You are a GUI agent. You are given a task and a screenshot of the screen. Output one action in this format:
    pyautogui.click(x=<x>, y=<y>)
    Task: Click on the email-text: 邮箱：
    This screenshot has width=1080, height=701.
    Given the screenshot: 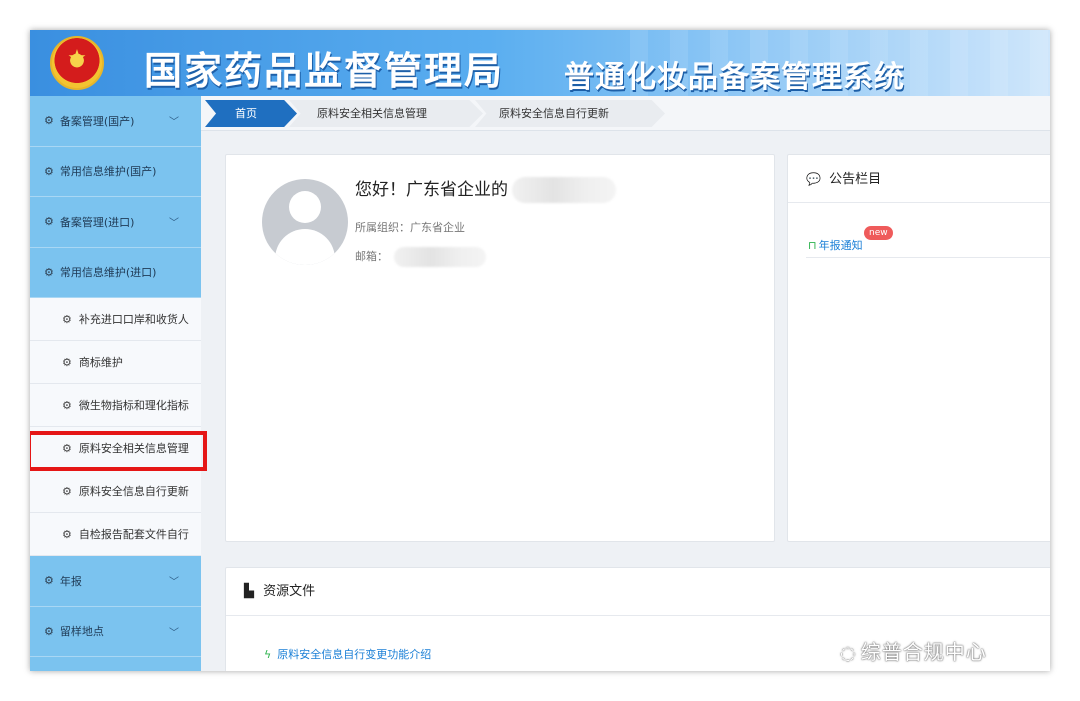 What is the action you would take?
    pyautogui.click(x=420, y=257)
    